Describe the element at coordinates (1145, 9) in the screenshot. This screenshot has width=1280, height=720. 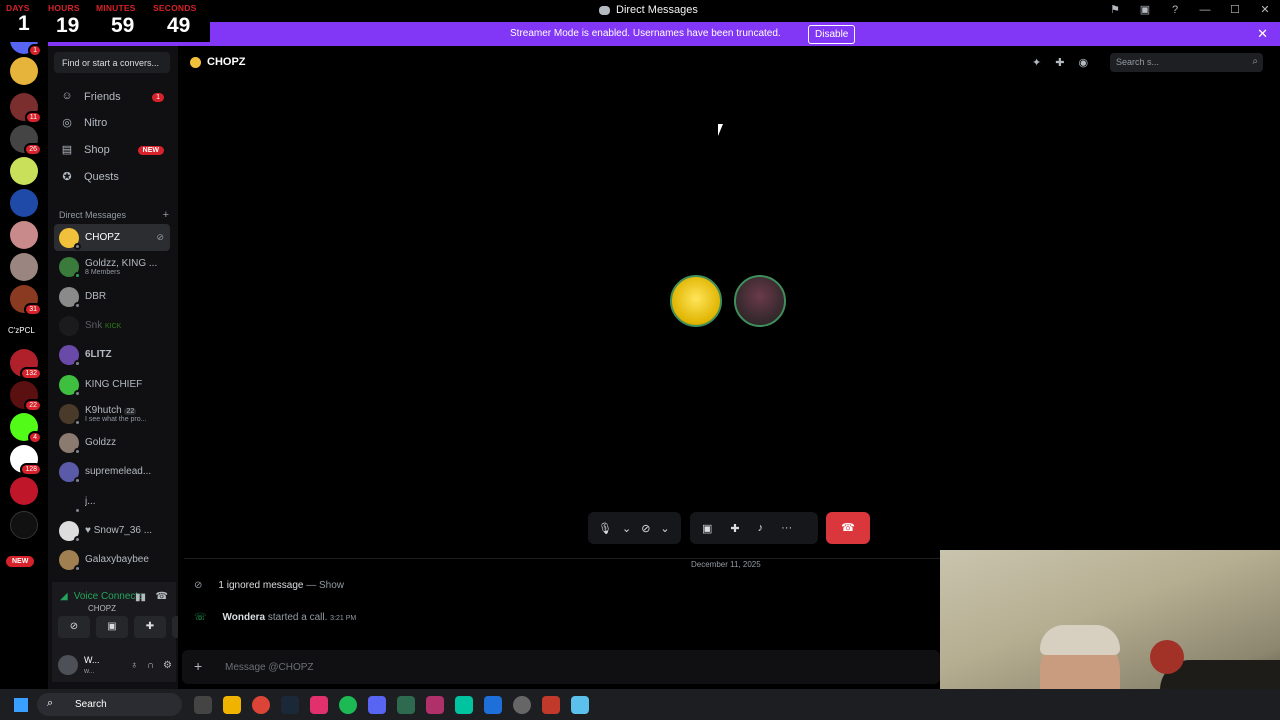
I see `screen-icon: ▣` at that location.